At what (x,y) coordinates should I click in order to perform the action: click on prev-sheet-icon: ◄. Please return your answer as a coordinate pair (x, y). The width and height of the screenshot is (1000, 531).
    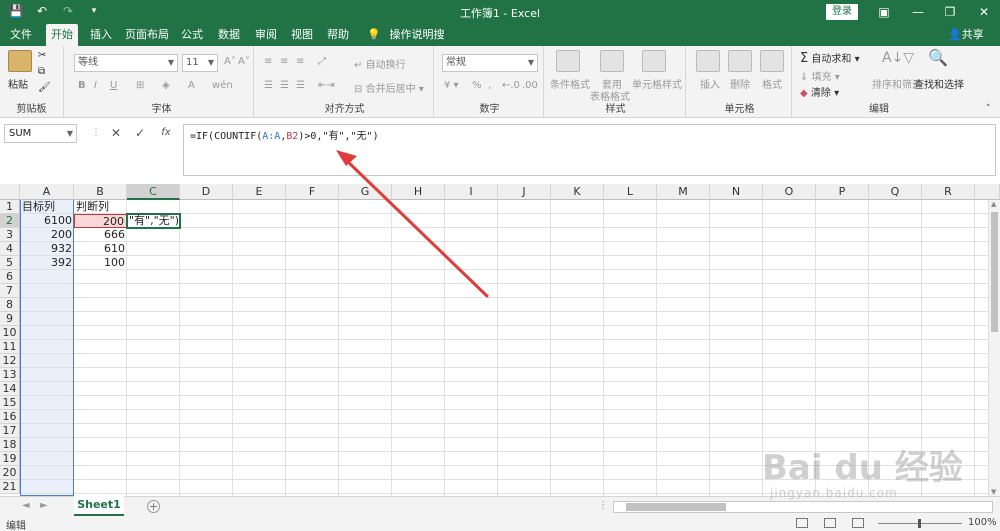
    Looking at the image, I should click on (26, 505).